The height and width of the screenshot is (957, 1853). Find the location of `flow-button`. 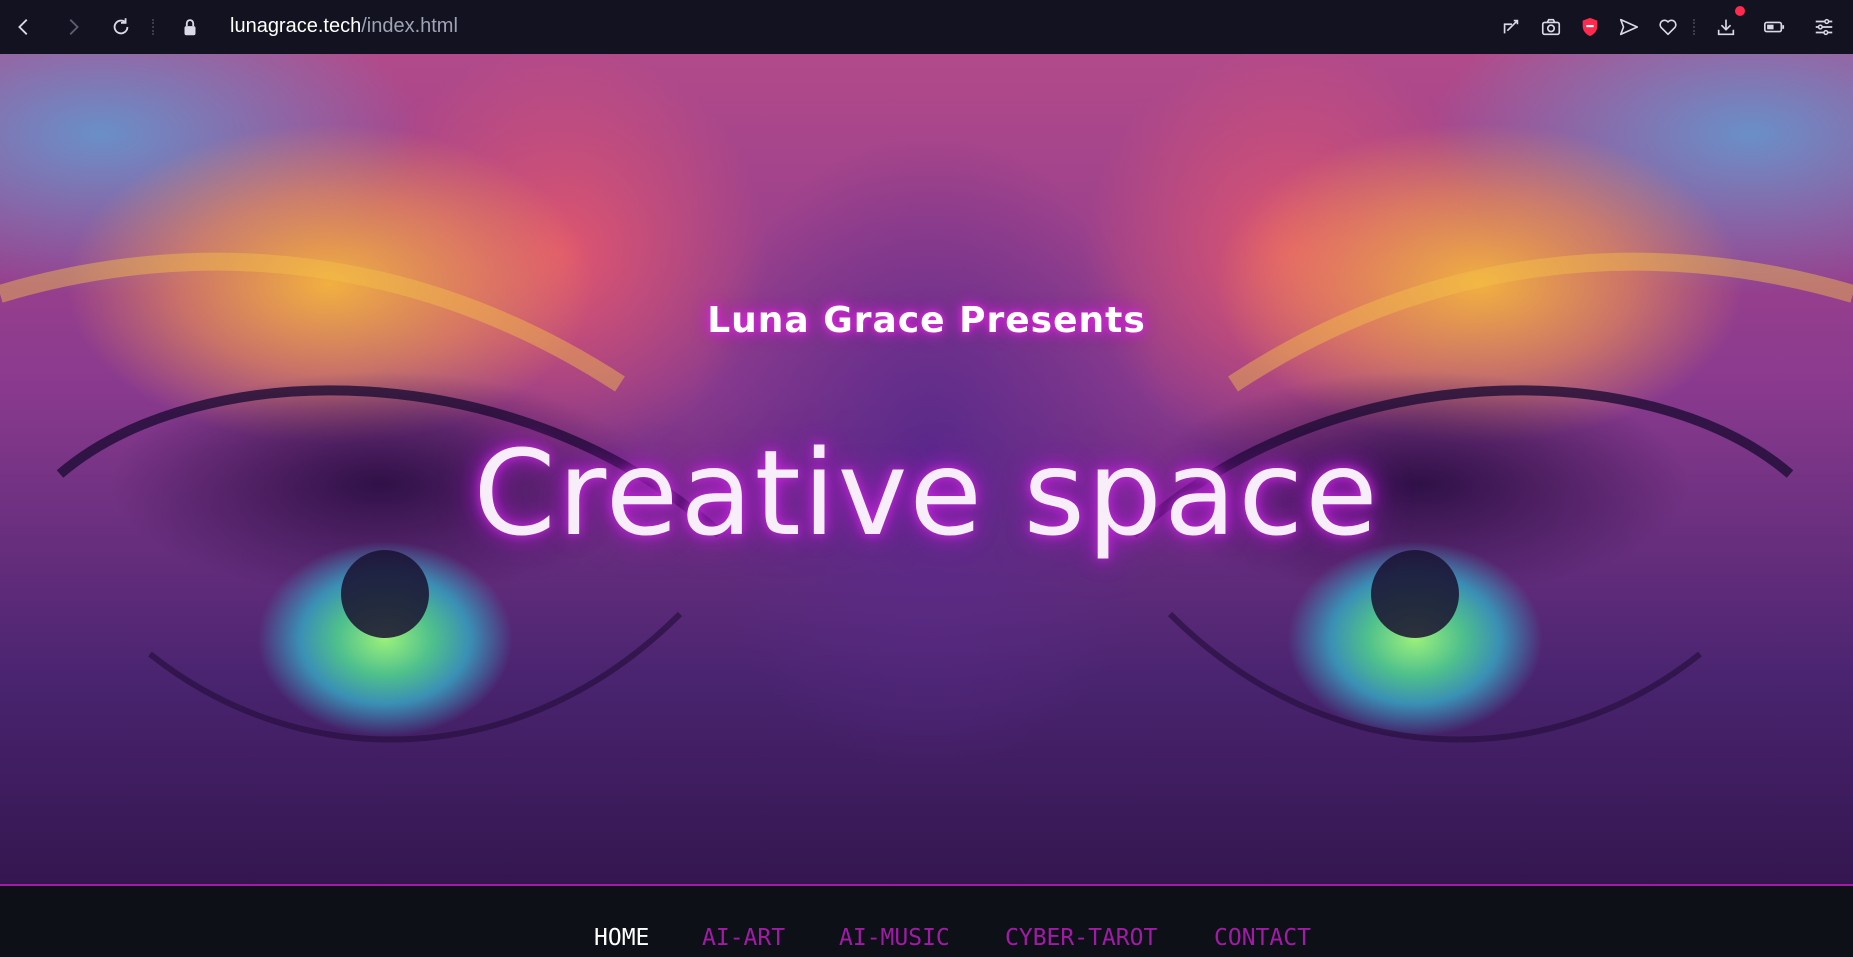

flow-button is located at coordinates (1629, 27).